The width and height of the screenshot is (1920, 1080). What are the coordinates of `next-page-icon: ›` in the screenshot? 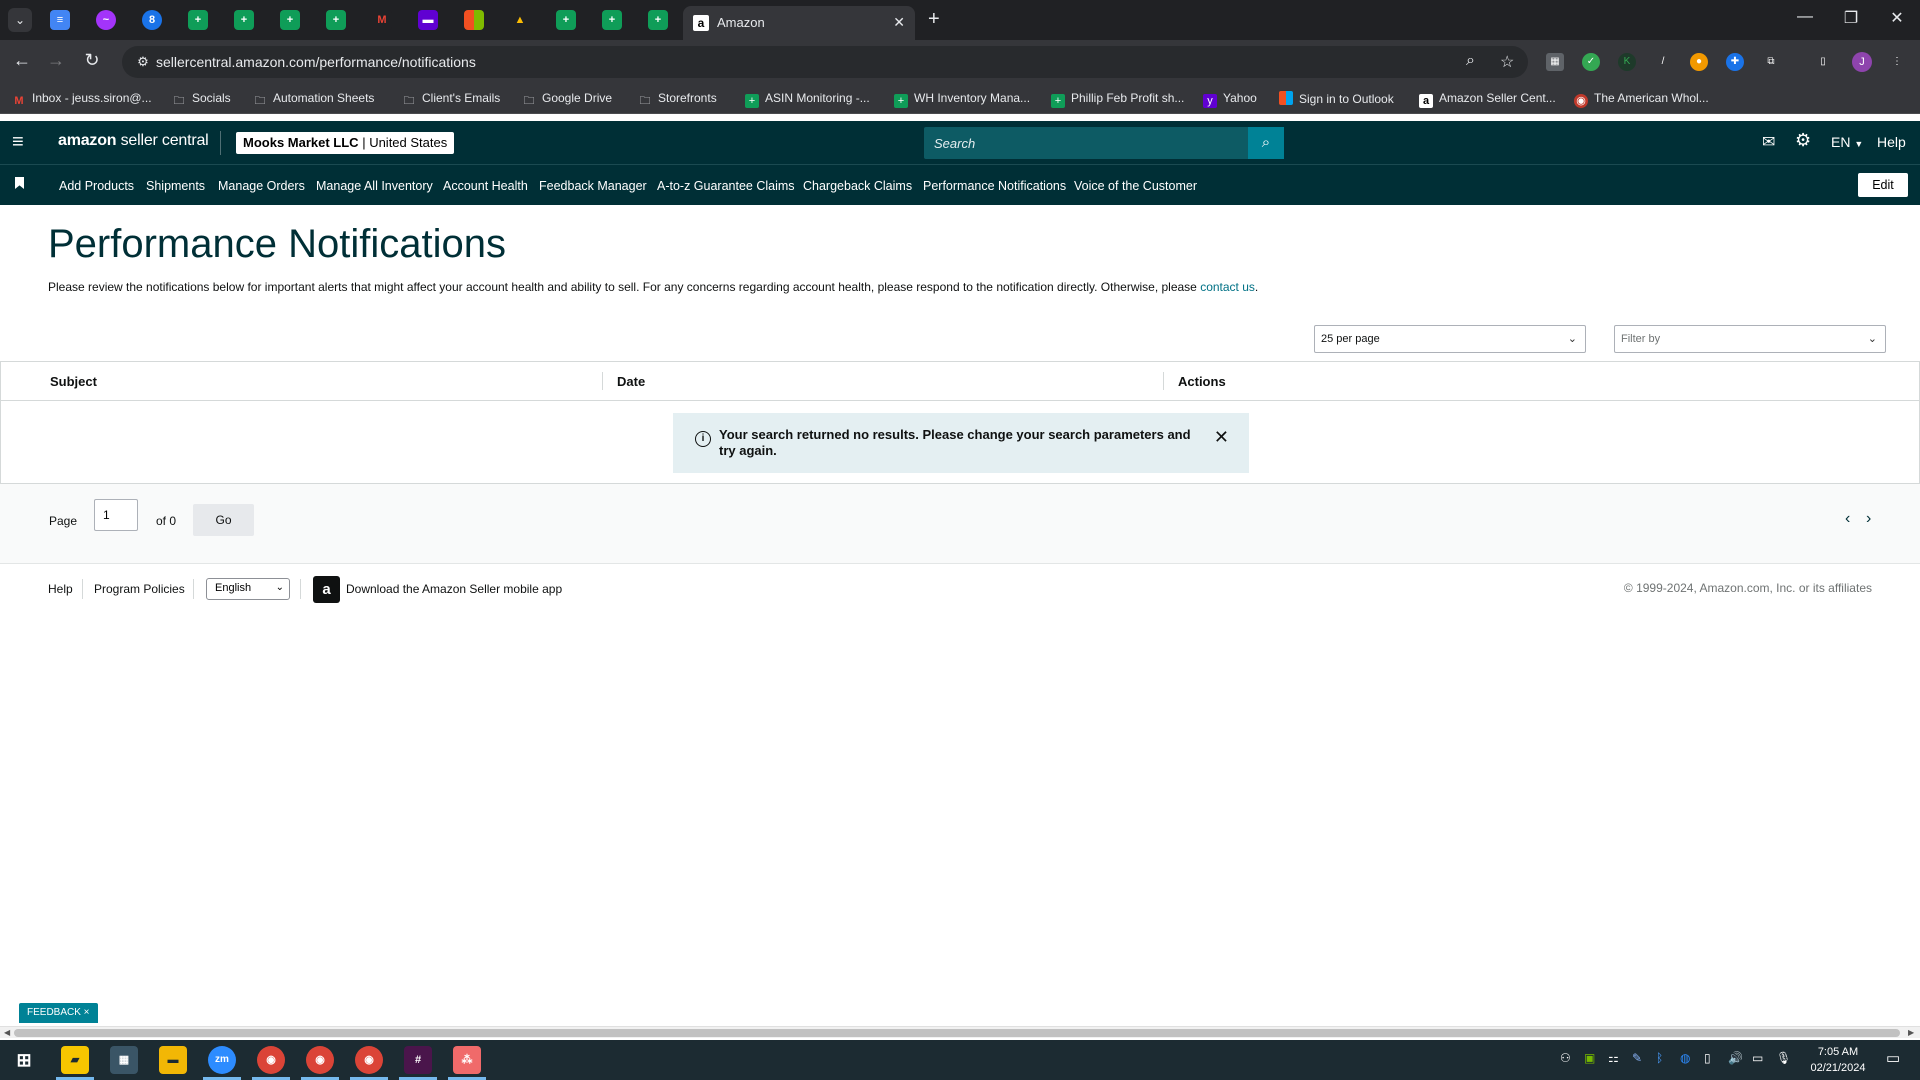 It's located at (1868, 519).